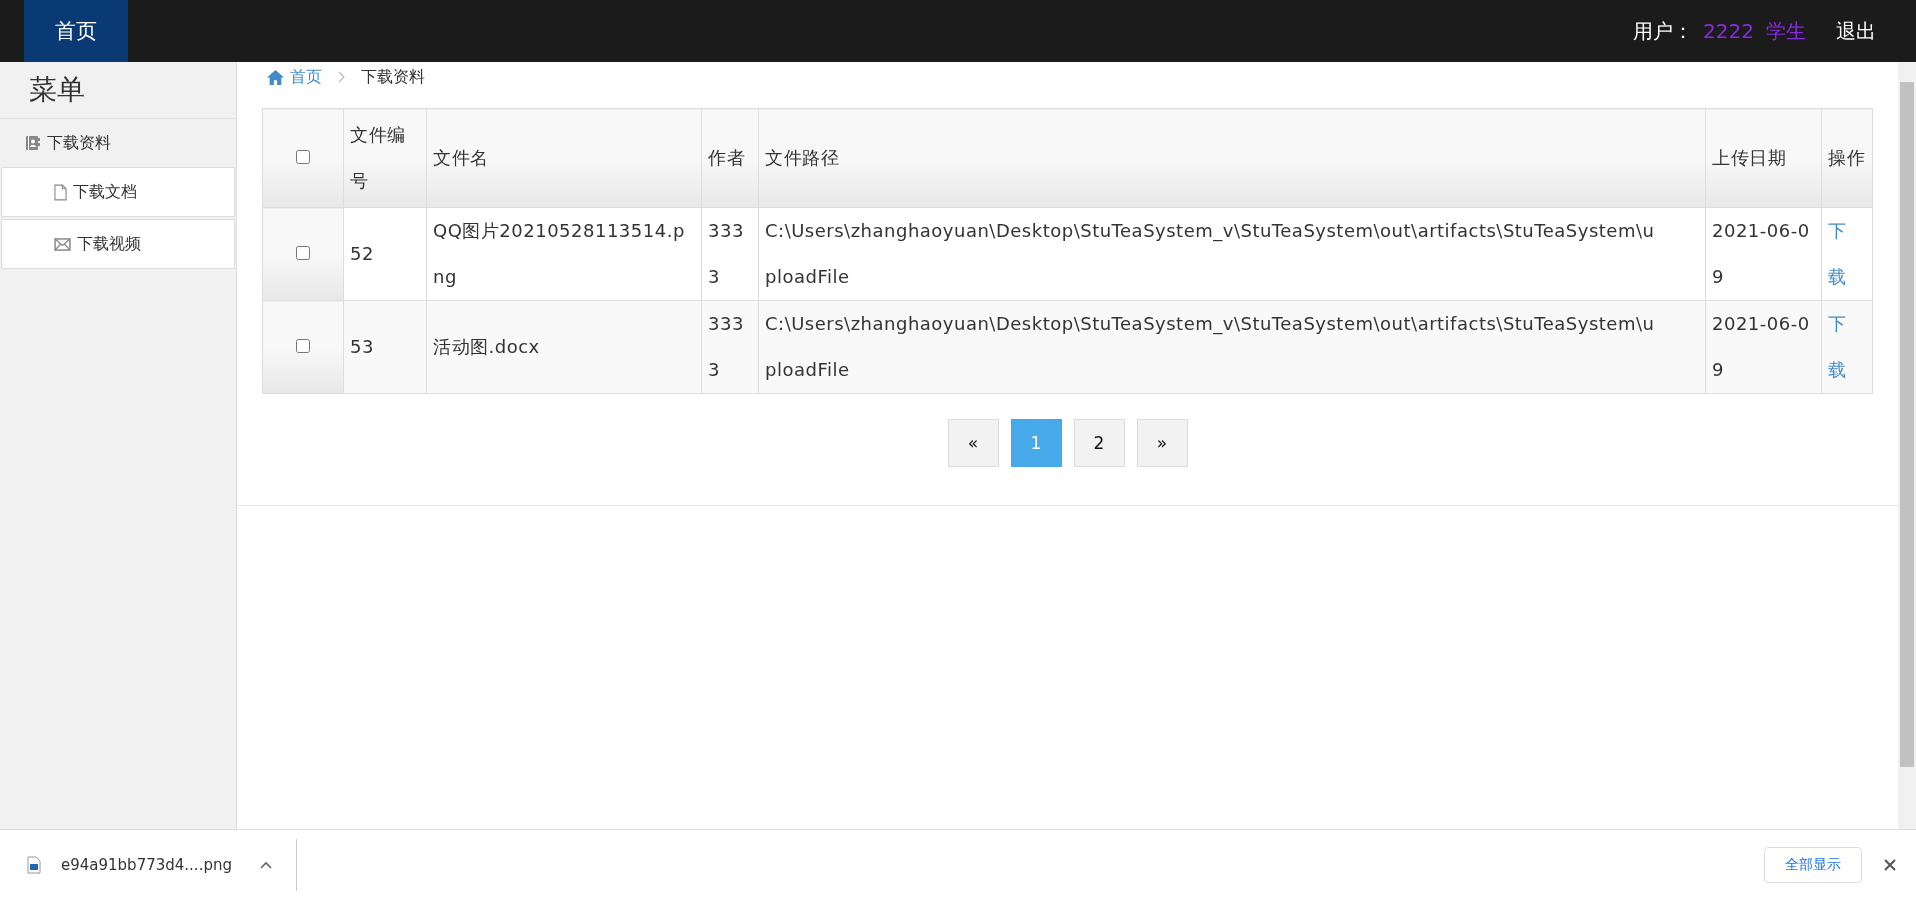 This screenshot has width=1916, height=900. Describe the element at coordinates (385, 347) in the screenshot. I see `table-cell: 53` at that location.